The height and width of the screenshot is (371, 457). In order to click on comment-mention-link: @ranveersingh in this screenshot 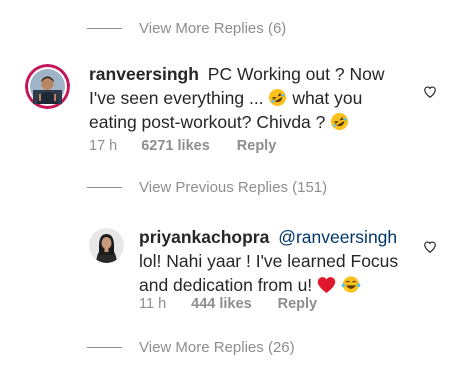, I will do `click(337, 237)`.